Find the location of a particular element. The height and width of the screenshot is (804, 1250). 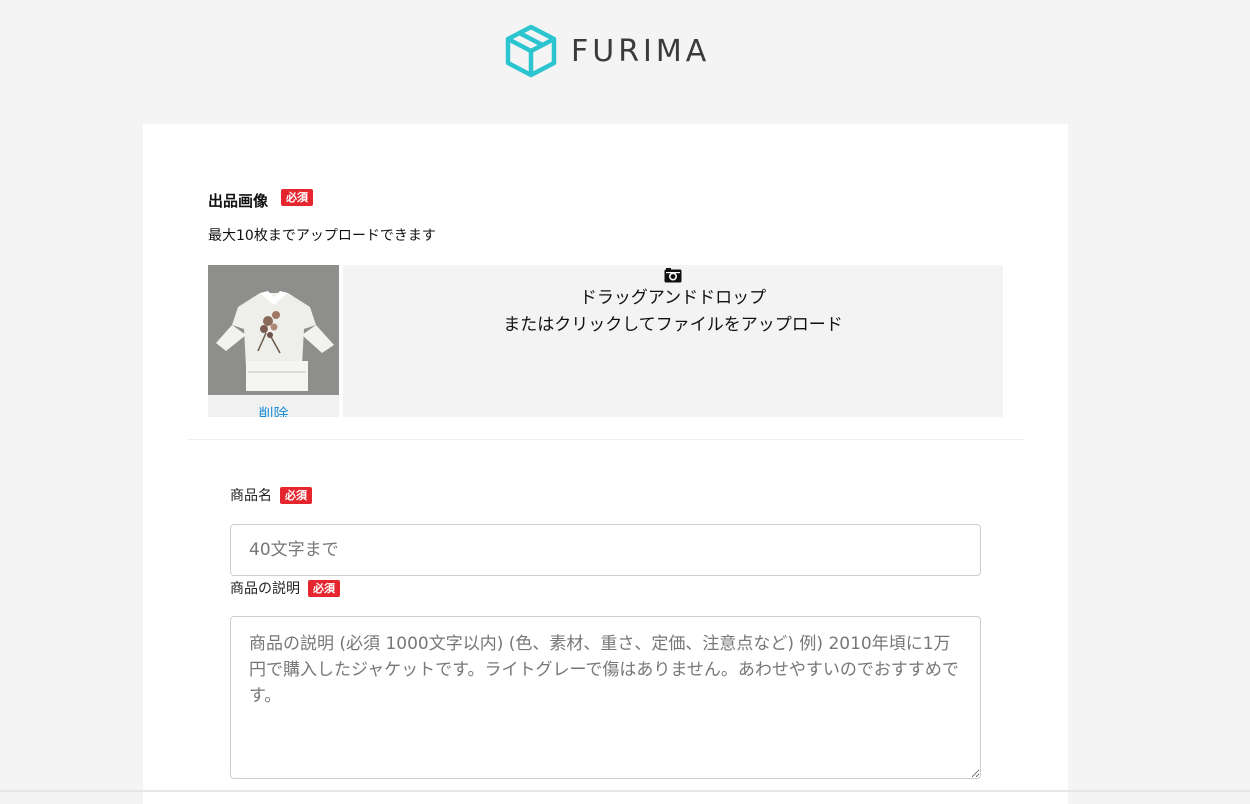

image-section-title: 出品画像 is located at coordinates (238, 201).